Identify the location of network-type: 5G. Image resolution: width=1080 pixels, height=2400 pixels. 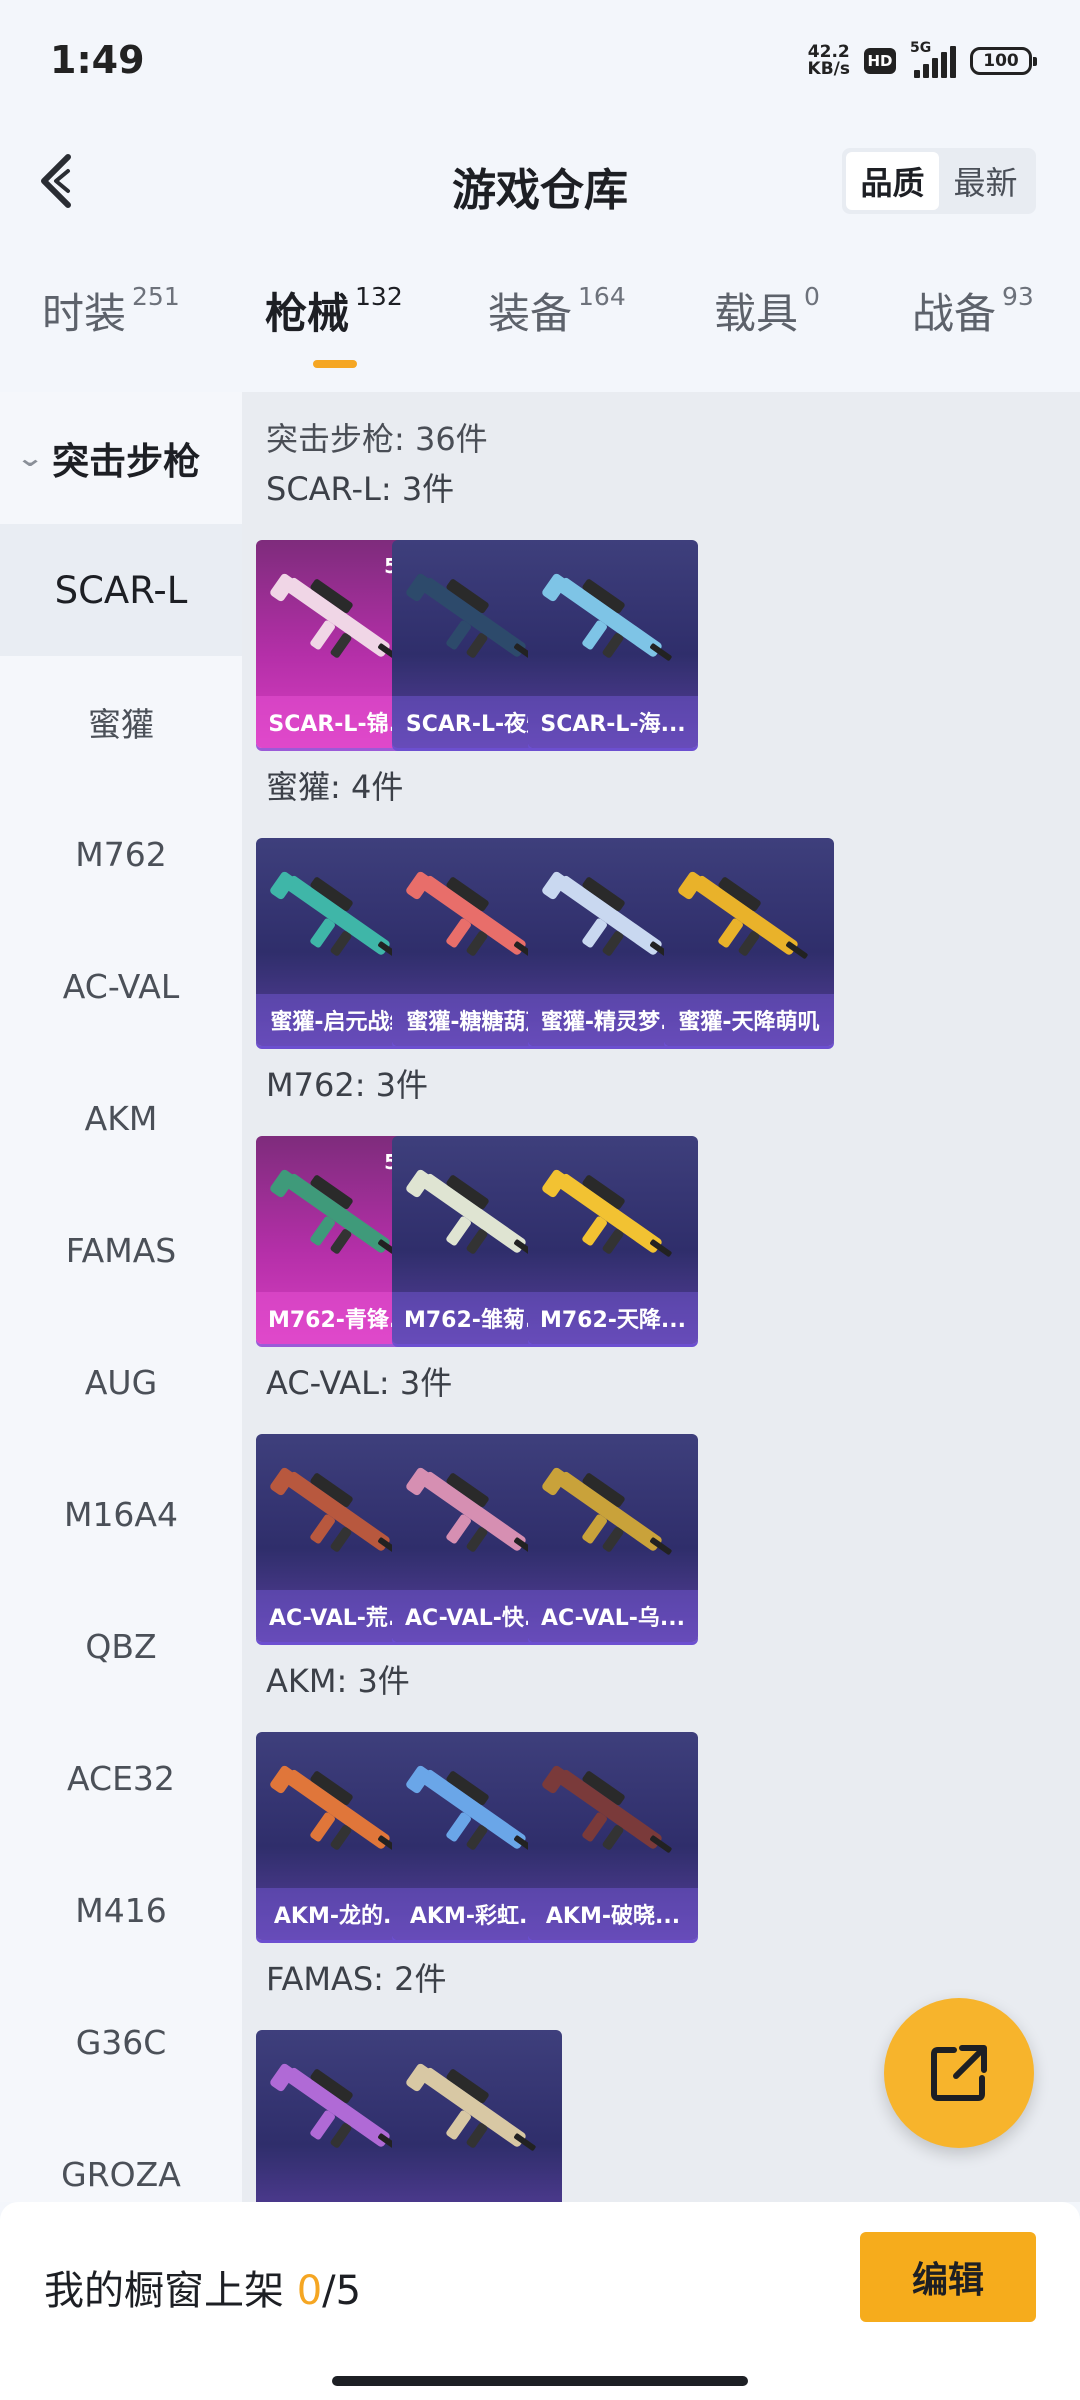
(921, 48).